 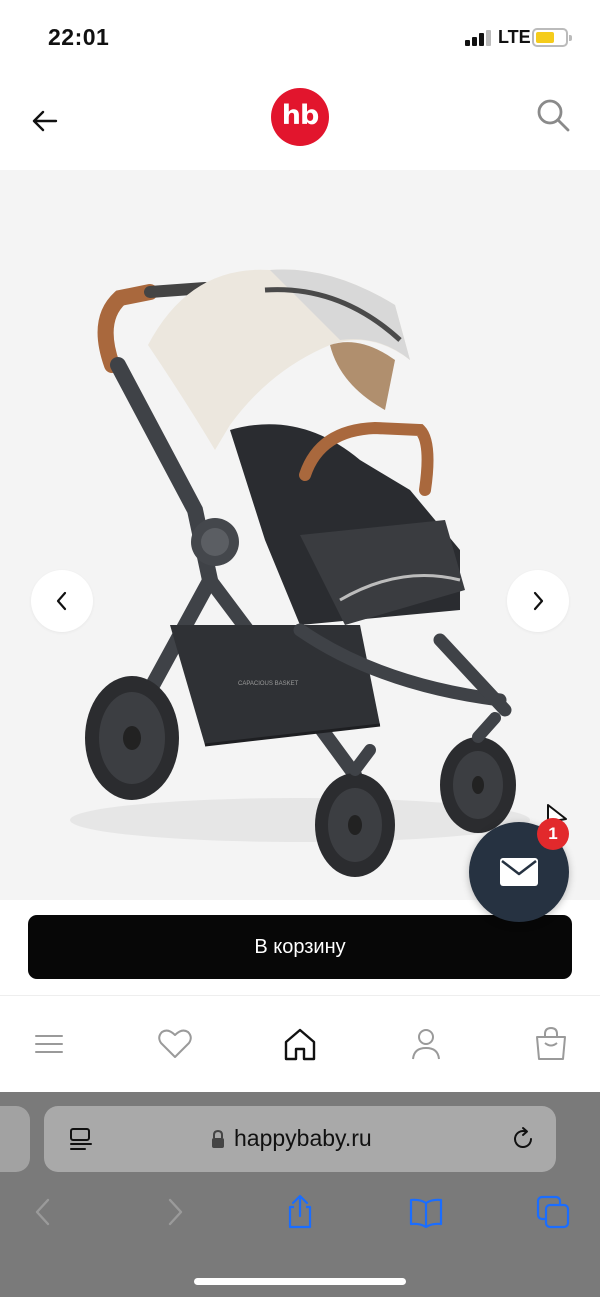 I want to click on home-icon, so click(x=300, y=1044).